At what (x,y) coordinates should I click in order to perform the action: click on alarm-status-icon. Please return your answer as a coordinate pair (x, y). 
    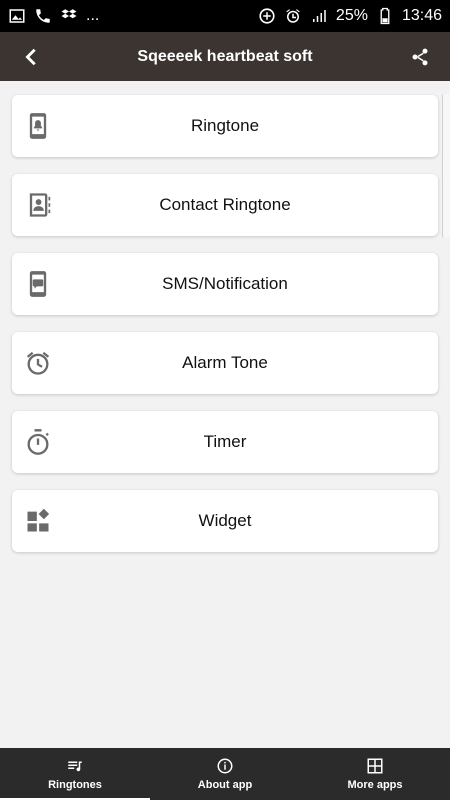
    Looking at the image, I should click on (293, 16).